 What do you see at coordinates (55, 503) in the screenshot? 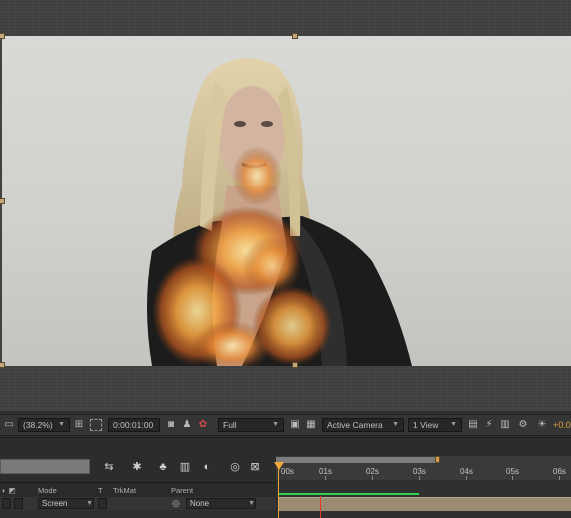
I see `blend-mode-value: Screen` at bounding box center [55, 503].